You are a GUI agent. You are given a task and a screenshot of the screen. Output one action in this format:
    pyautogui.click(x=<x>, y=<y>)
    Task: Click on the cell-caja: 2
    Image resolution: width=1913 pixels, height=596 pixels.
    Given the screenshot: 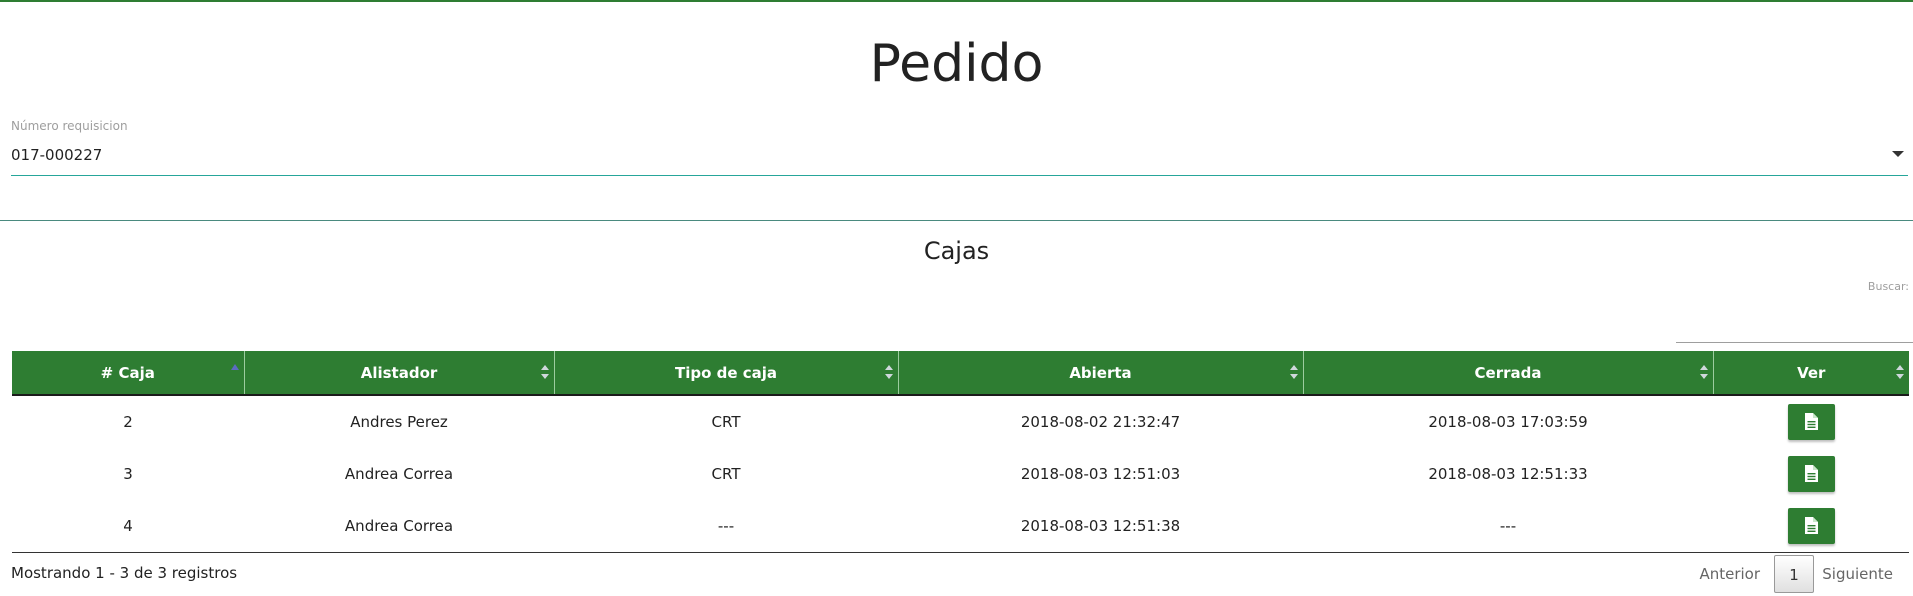 What is the action you would take?
    pyautogui.click(x=128, y=422)
    